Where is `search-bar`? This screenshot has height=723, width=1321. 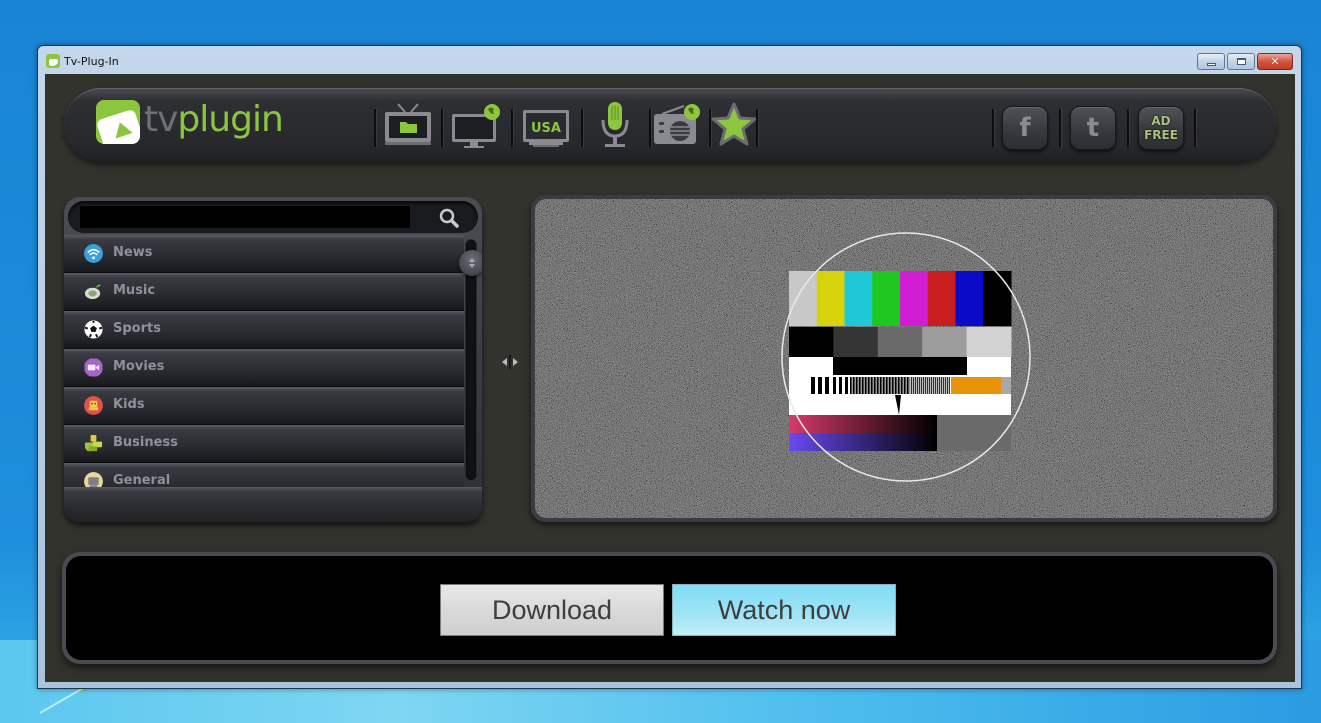
search-bar is located at coordinates (273, 217).